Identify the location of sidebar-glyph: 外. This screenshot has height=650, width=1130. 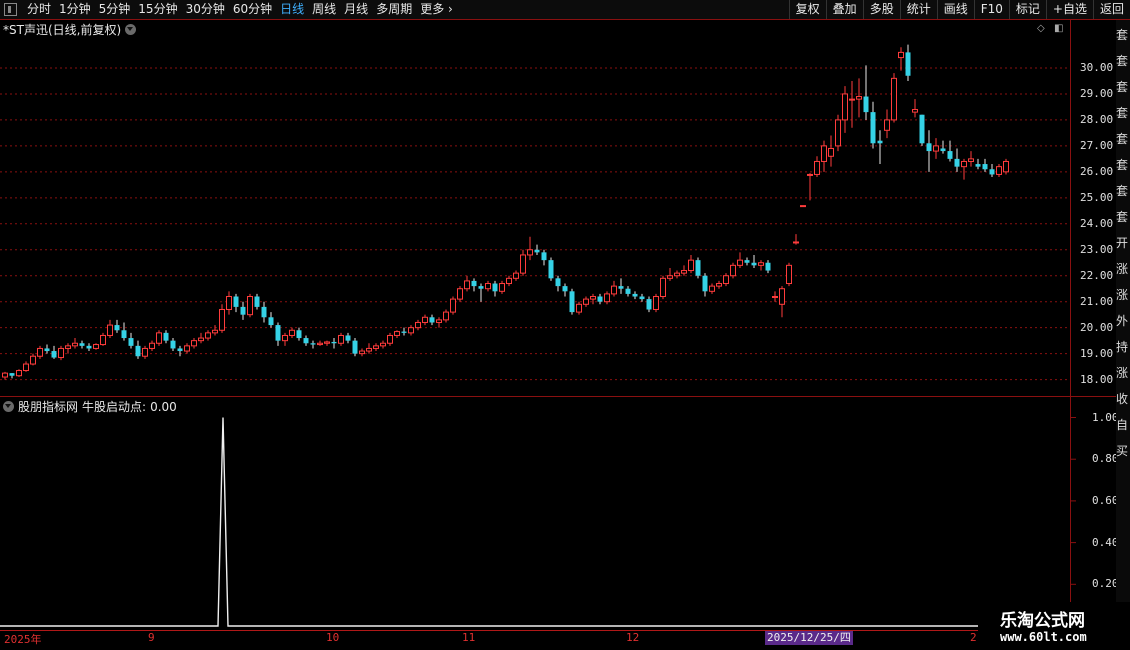
(1122, 321).